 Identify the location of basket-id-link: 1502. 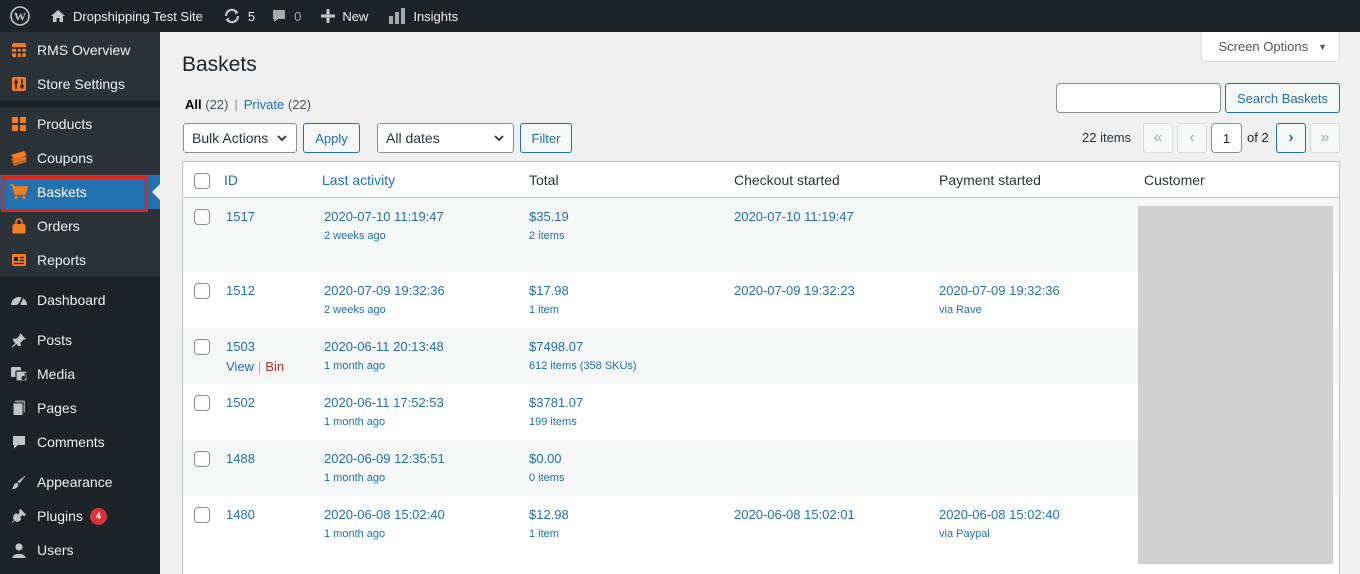
(240, 402).